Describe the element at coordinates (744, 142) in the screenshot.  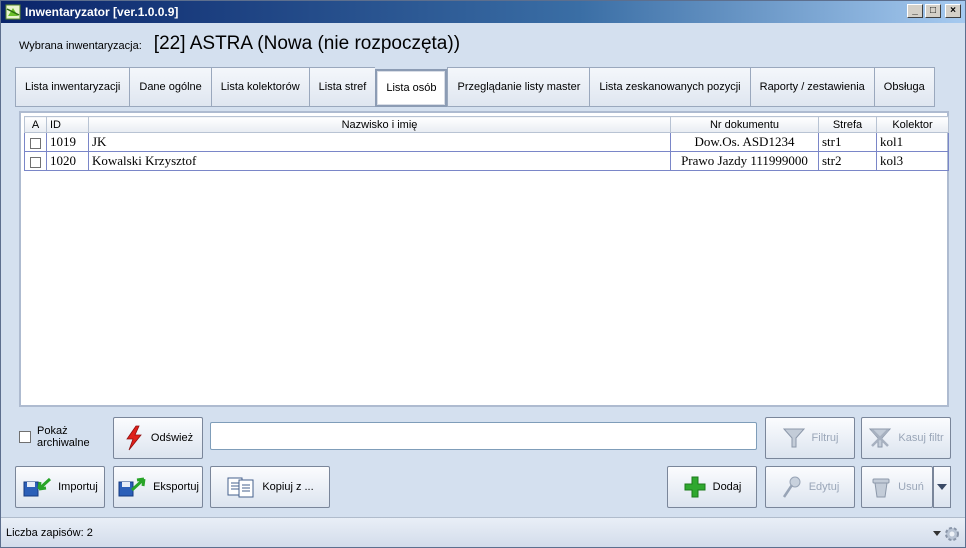
I see `cell-document: Dow.Os. ASD1234` at that location.